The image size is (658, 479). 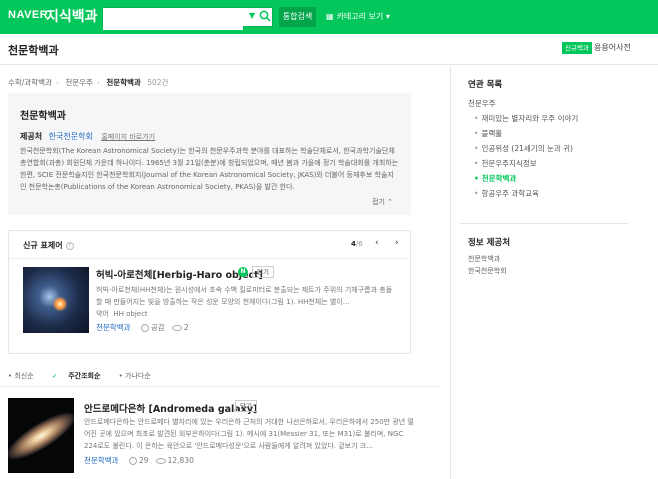 I want to click on sort-option-weekly: ✓ 주간조회순, so click(x=80, y=376).